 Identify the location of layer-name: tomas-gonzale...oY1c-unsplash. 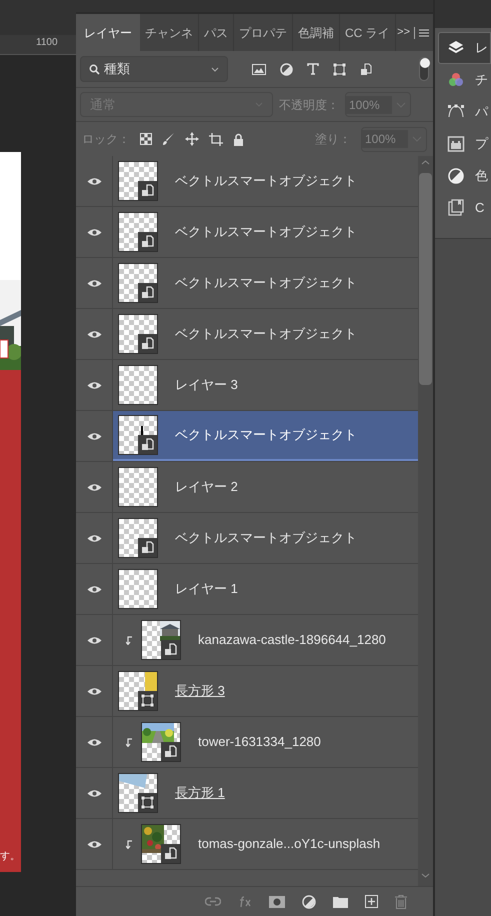
(289, 844).